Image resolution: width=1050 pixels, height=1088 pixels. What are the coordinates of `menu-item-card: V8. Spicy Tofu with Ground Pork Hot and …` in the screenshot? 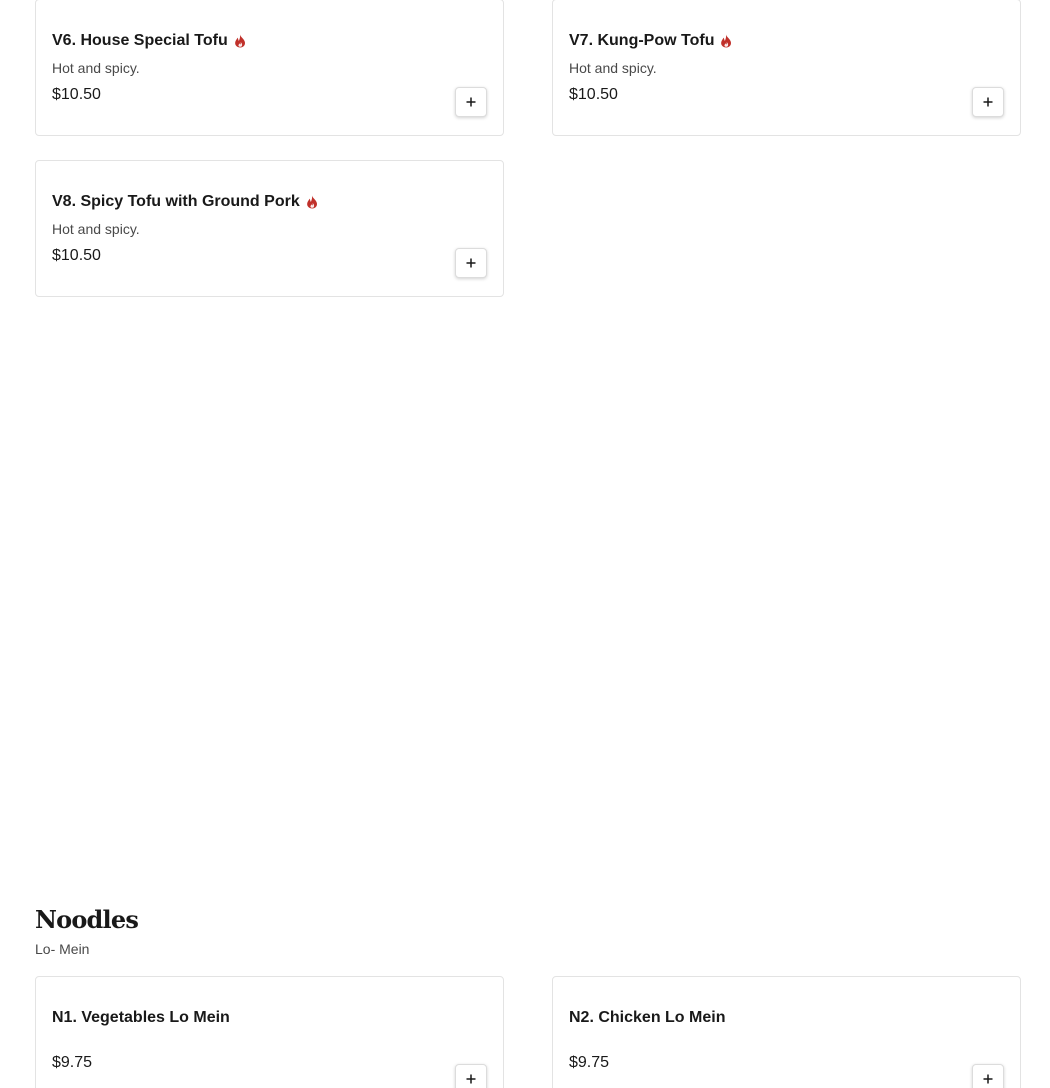 It's located at (269, 228).